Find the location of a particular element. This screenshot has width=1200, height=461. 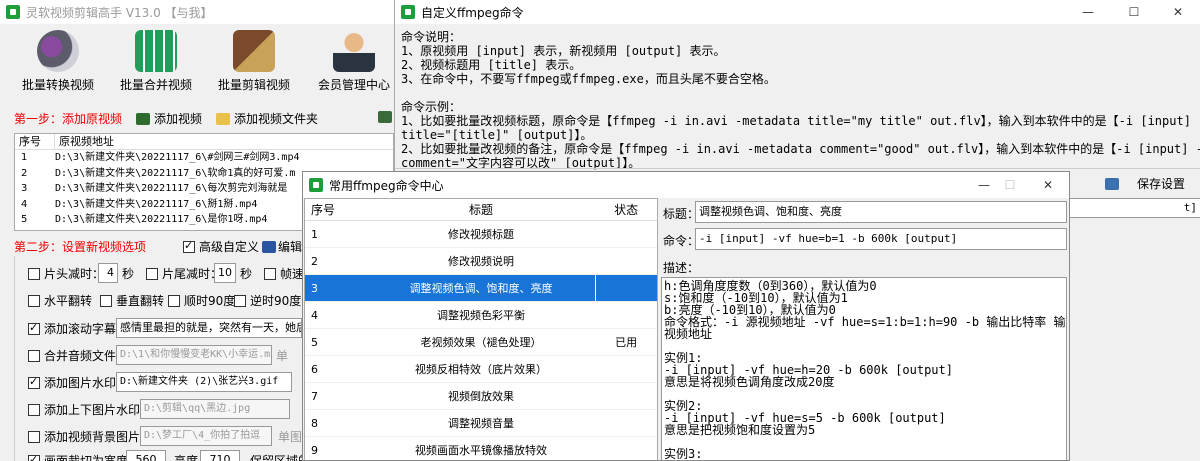

dlg-titlebar: 常用ffmpeg命令中心 is located at coordinates (686, 185).